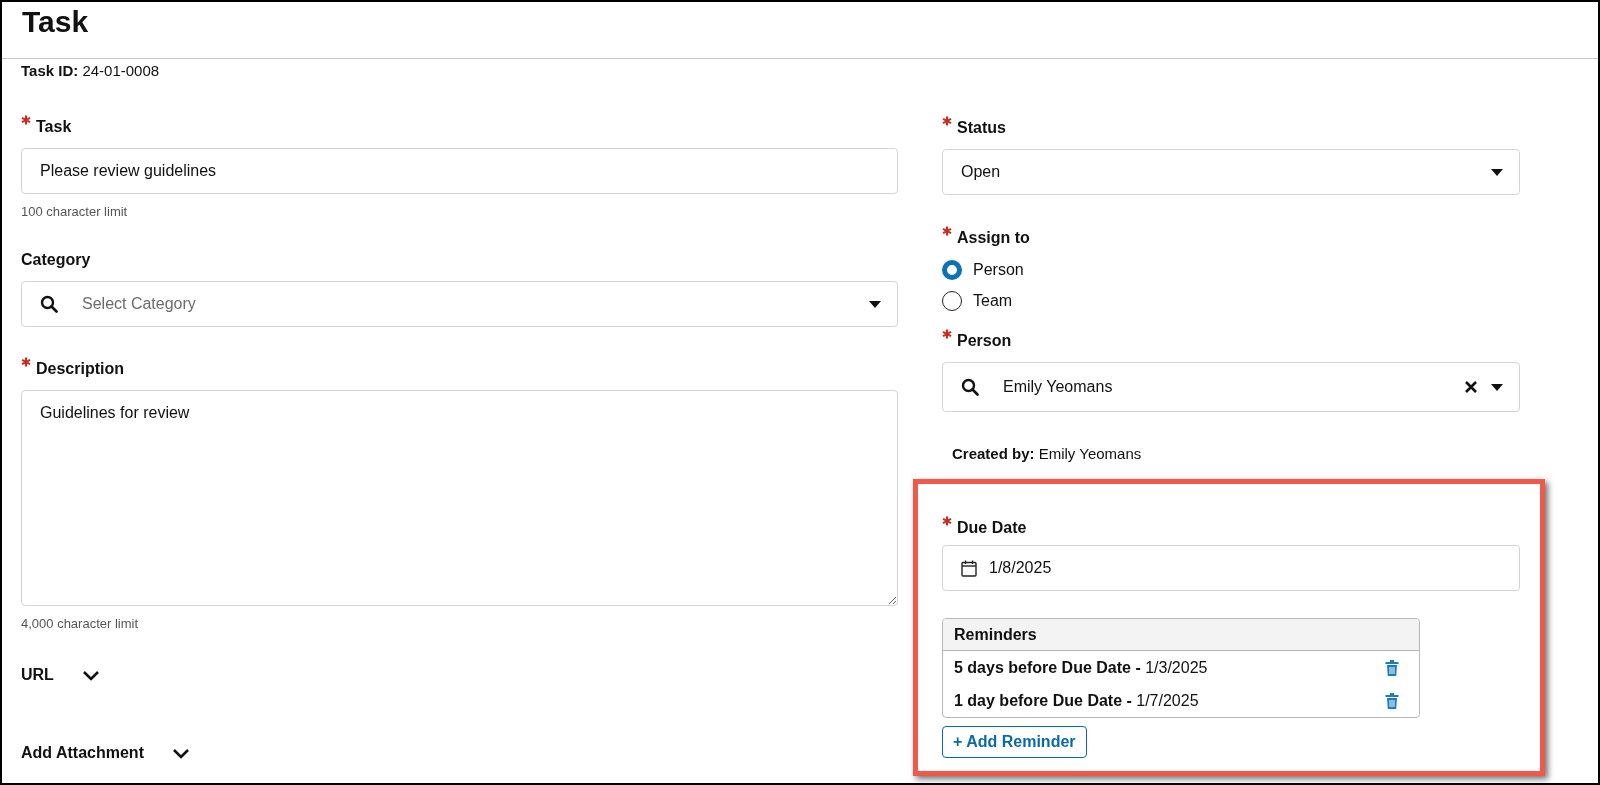 Image resolution: width=1600 pixels, height=785 pixels. Describe the element at coordinates (139, 304) in the screenshot. I see `placeholder-text: Select Category` at that location.